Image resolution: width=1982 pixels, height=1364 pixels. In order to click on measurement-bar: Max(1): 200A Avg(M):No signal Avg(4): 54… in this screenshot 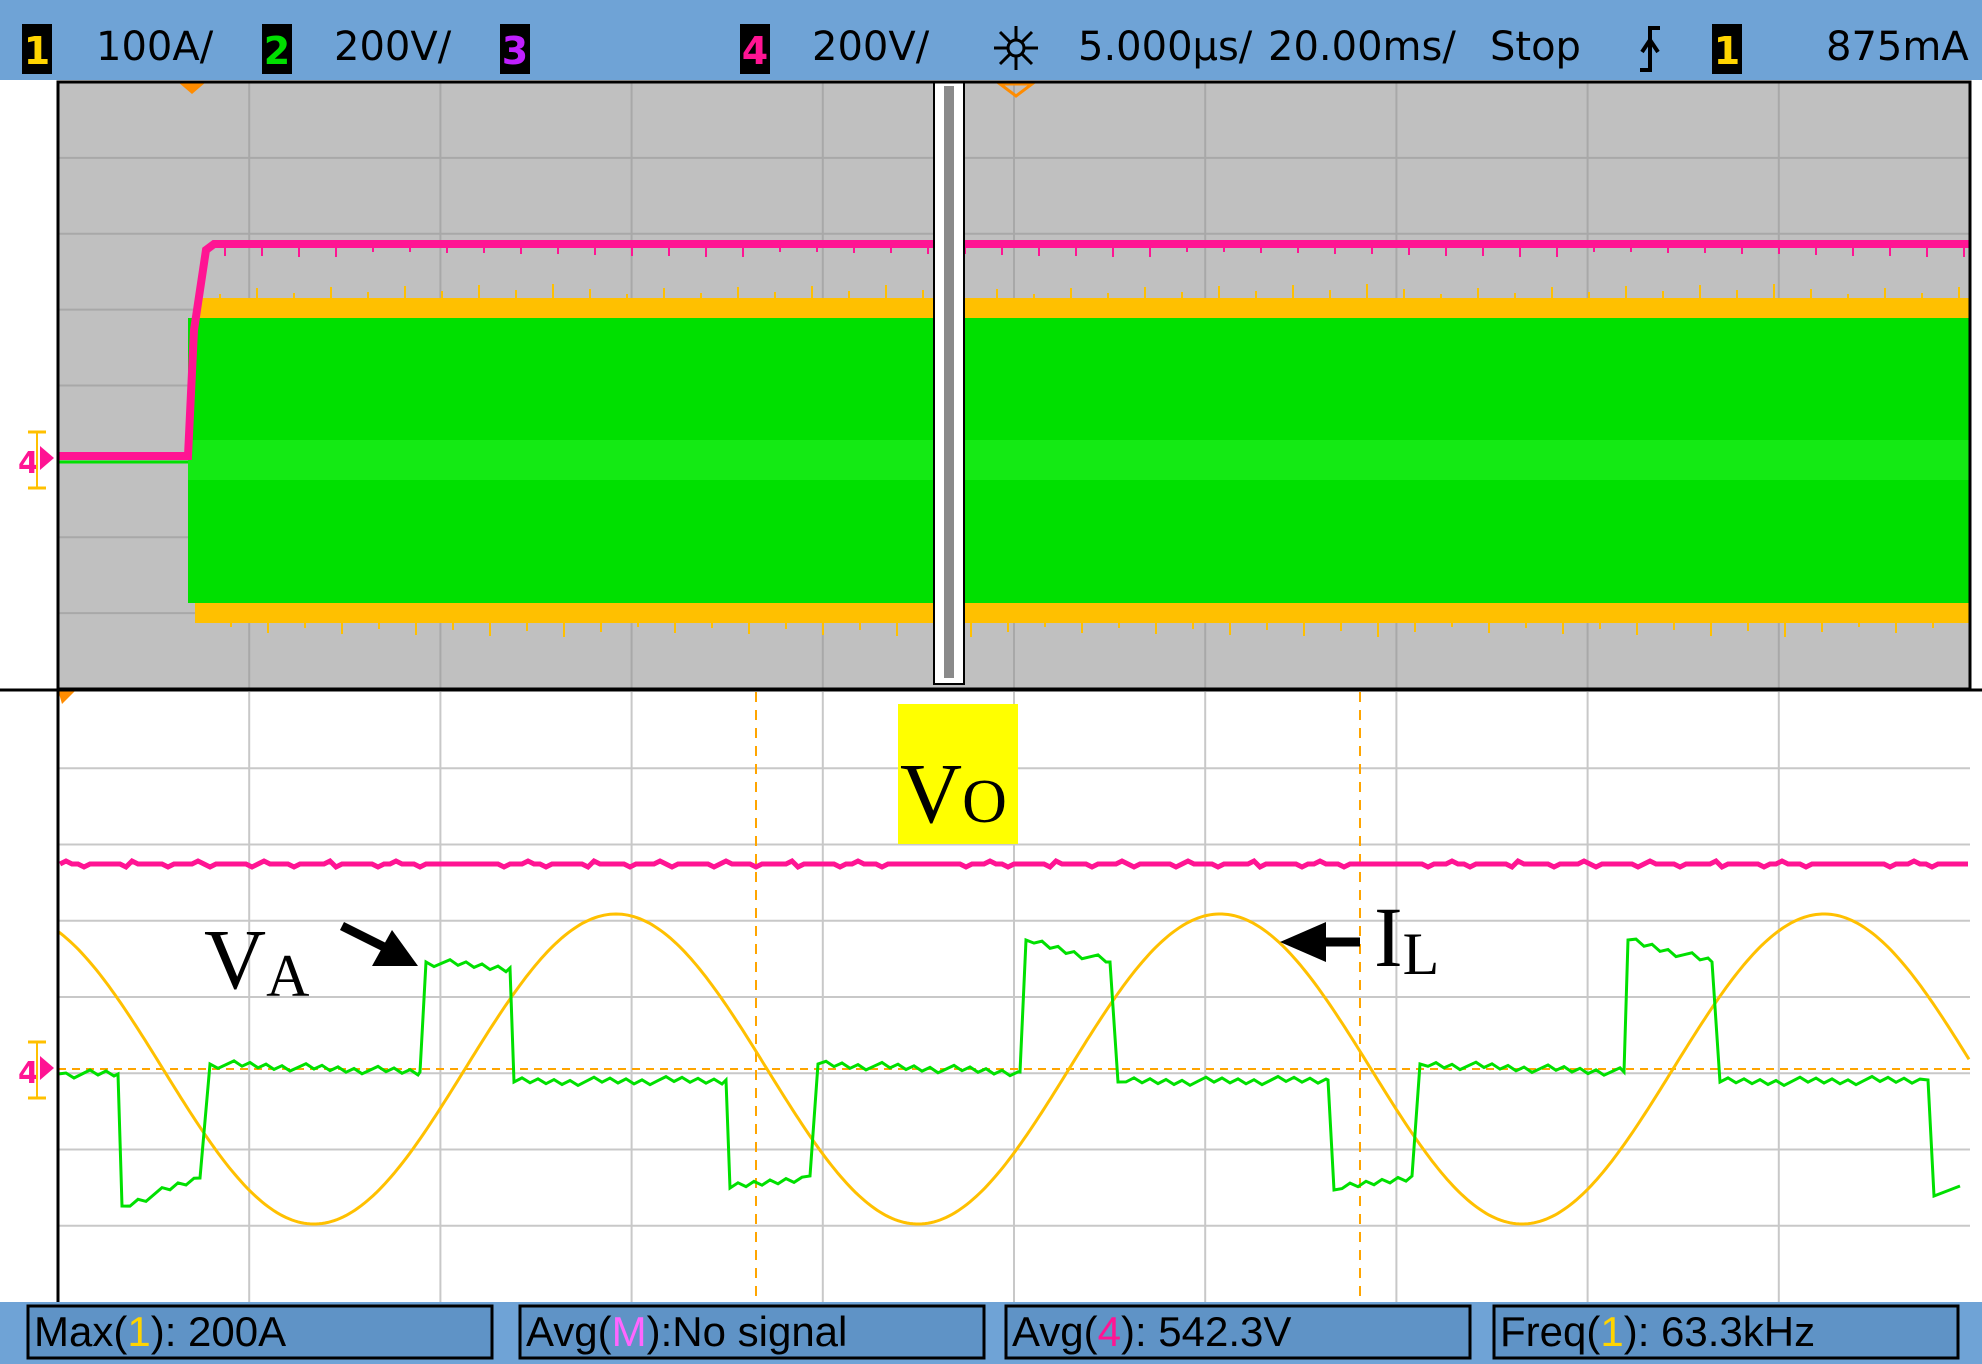, I will do `click(991, 1333)`.